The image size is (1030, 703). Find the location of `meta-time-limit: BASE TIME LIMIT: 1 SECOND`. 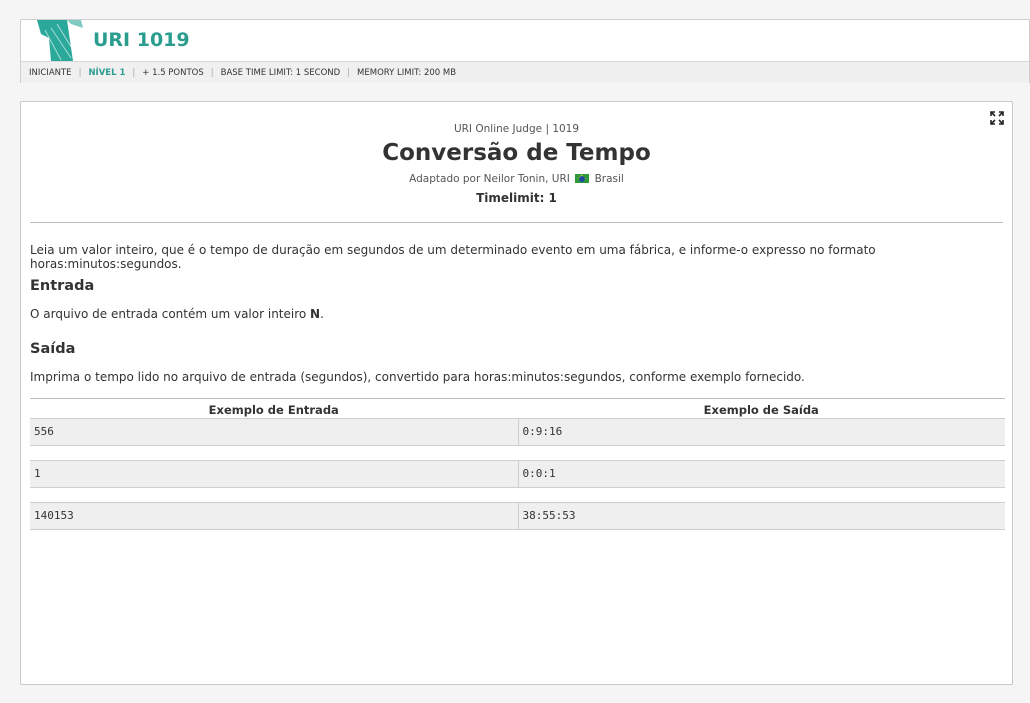

meta-time-limit: BASE TIME LIMIT: 1 SECOND is located at coordinates (280, 72).